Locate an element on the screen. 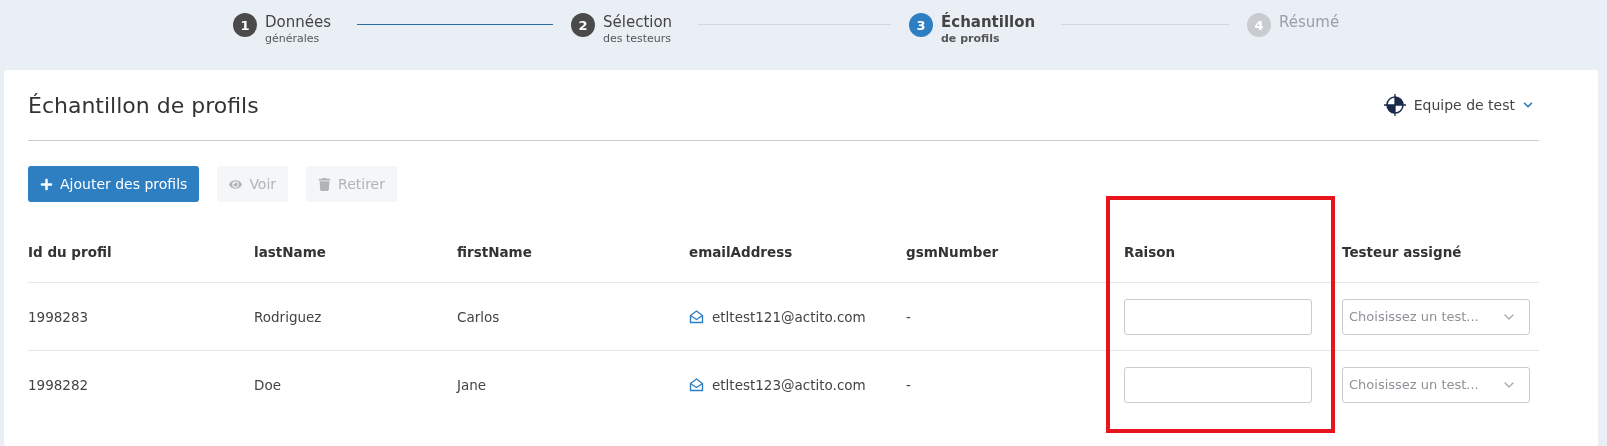 This screenshot has width=1607, height=446. table-cell-text: Doe is located at coordinates (268, 384).